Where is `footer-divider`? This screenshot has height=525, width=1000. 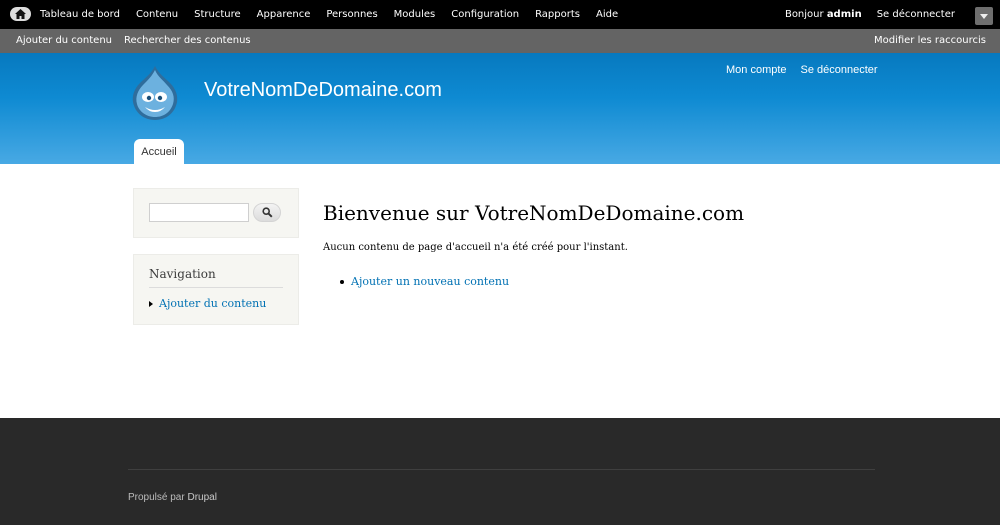 footer-divider is located at coordinates (501, 469).